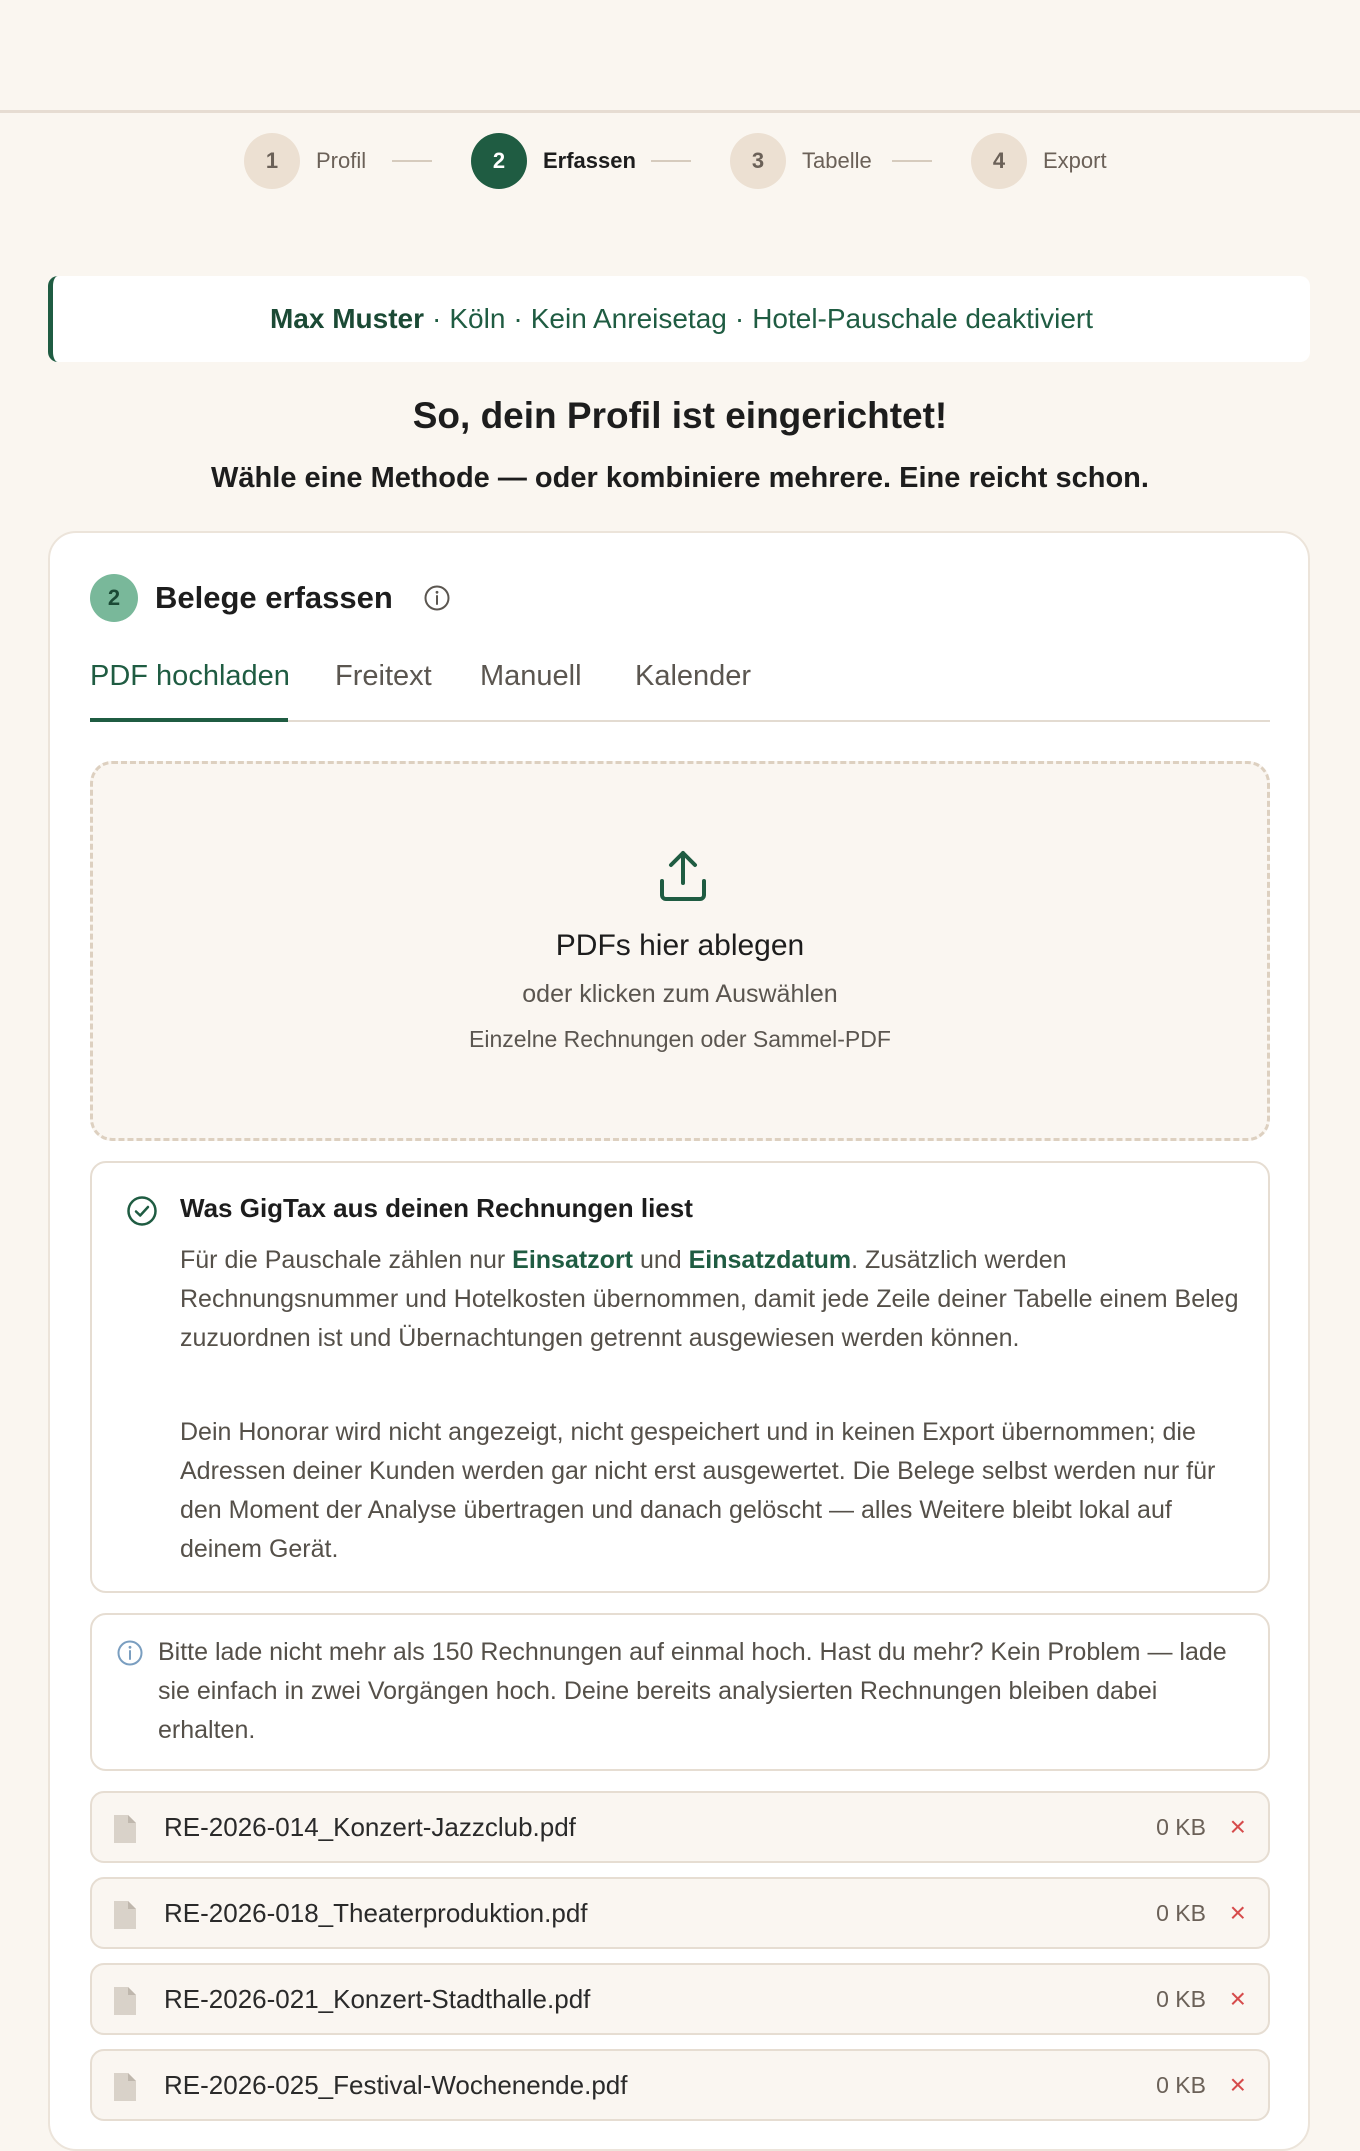 This screenshot has width=1360, height=2151. Describe the element at coordinates (680, 945) in the screenshot. I see `dropzone-title: PDFs hier ablegen` at that location.